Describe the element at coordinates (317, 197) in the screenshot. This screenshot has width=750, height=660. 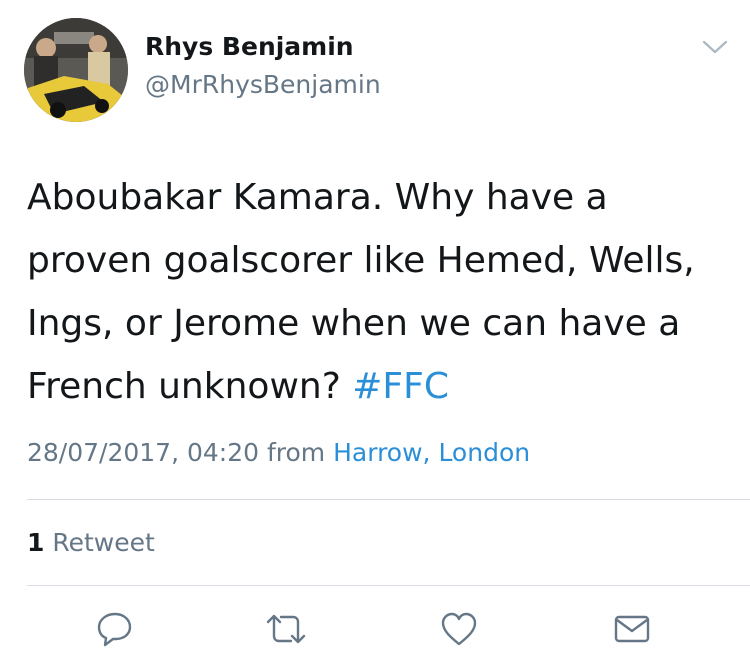
I see `tweet-text-line: Aboubakar Kamara. Why have a` at that location.